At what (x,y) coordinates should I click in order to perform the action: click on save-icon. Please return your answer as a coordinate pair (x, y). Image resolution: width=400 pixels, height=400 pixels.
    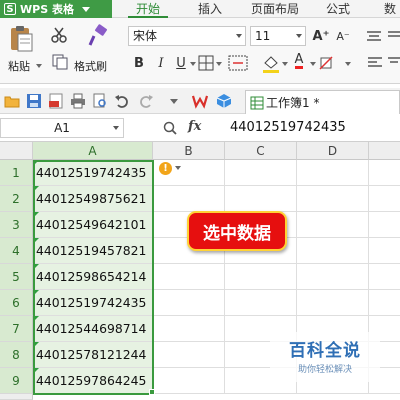
    Looking at the image, I should click on (34, 101).